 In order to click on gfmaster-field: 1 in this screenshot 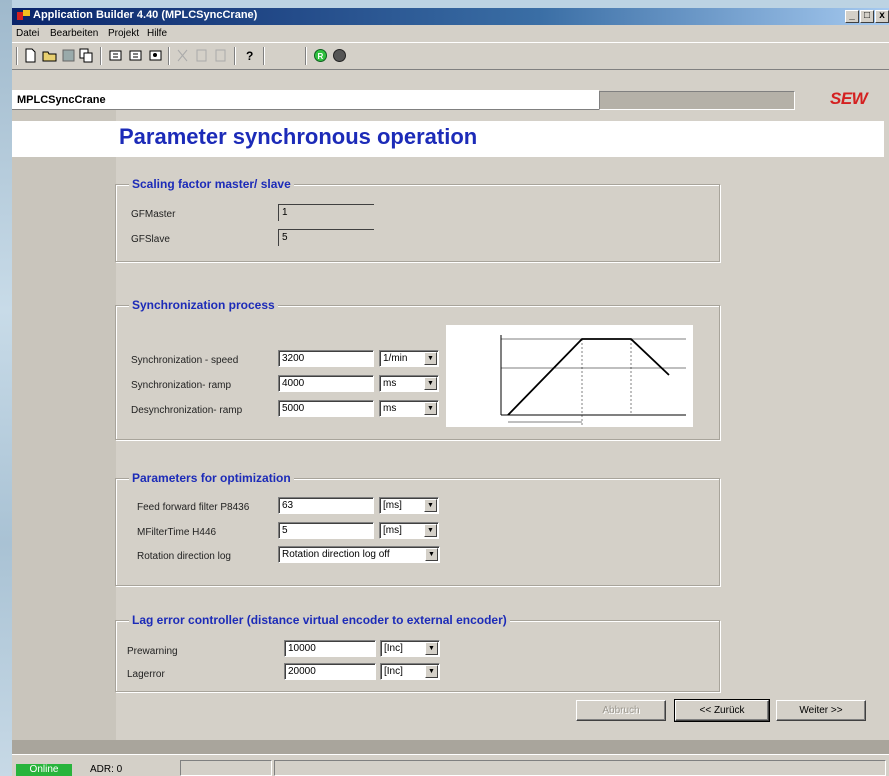, I will do `click(326, 212)`.